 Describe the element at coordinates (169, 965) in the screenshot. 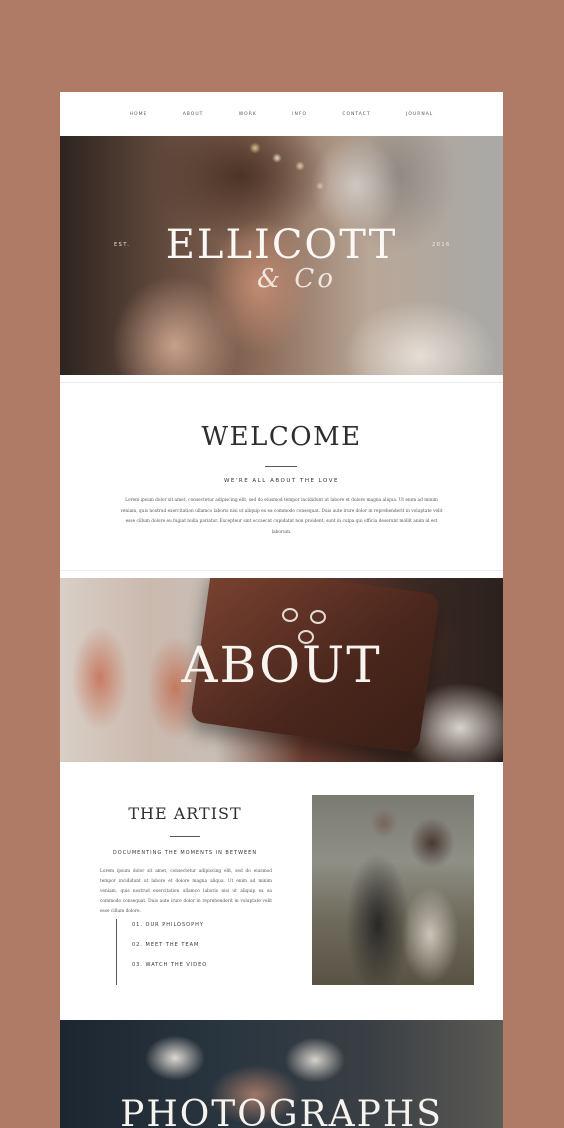

I see `link-watch-the-video: 03. WATCH THE VIDEO` at that location.